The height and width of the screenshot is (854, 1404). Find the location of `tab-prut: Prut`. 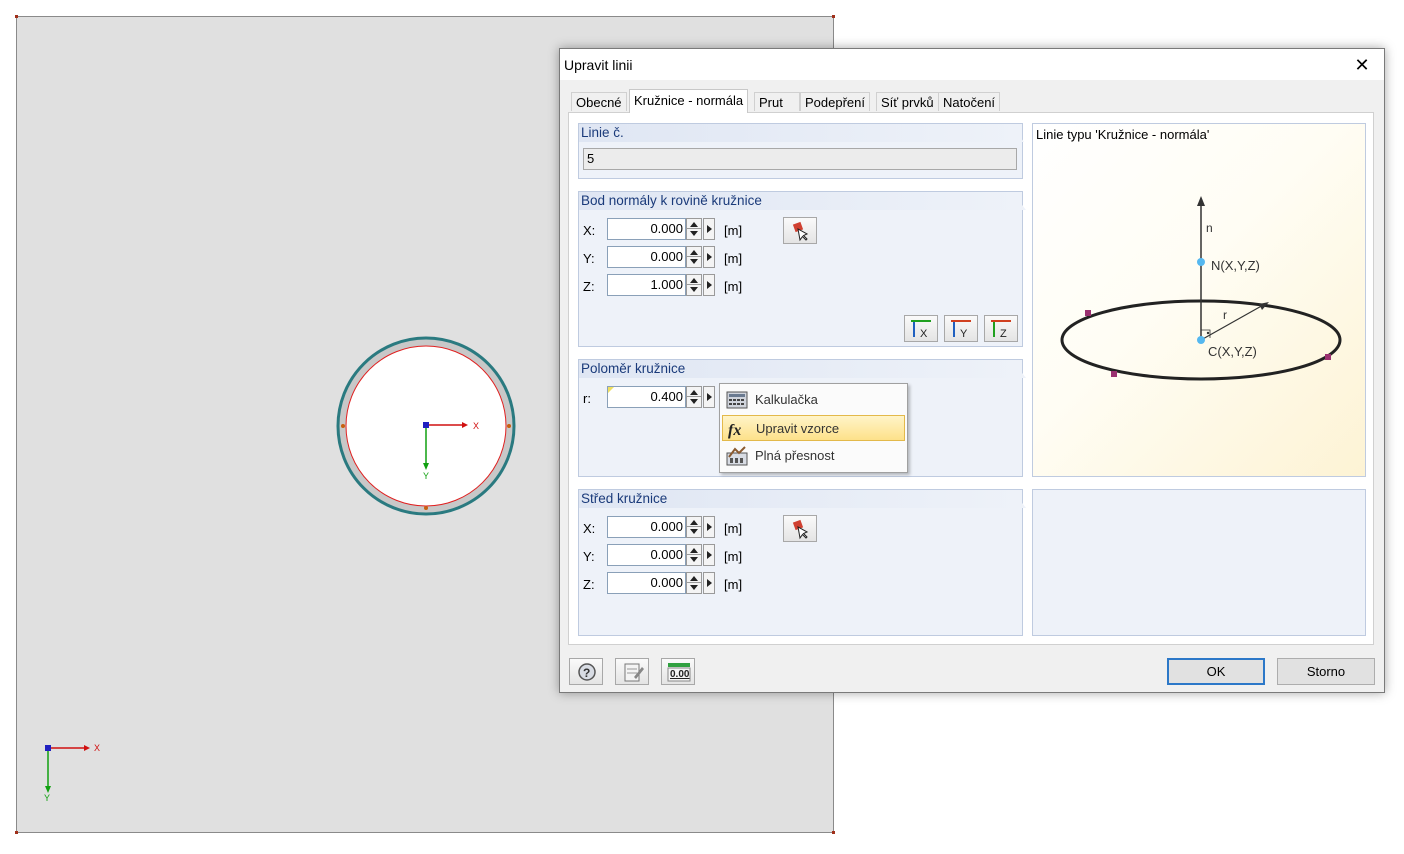

tab-prut: Prut is located at coordinates (777, 101).